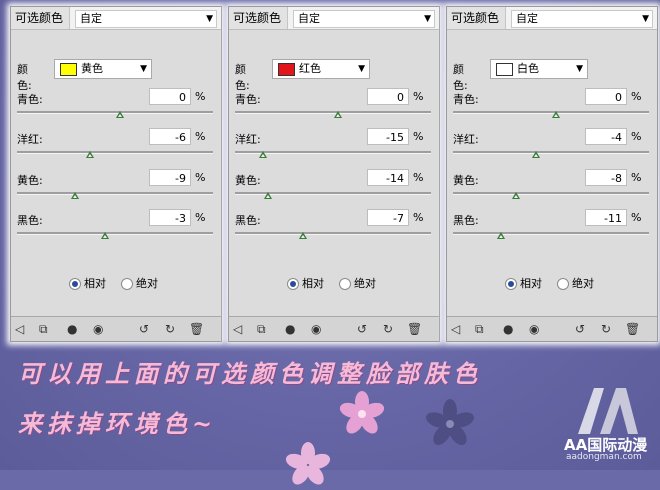  I want to click on slider-value-field: -6, so click(170, 136).